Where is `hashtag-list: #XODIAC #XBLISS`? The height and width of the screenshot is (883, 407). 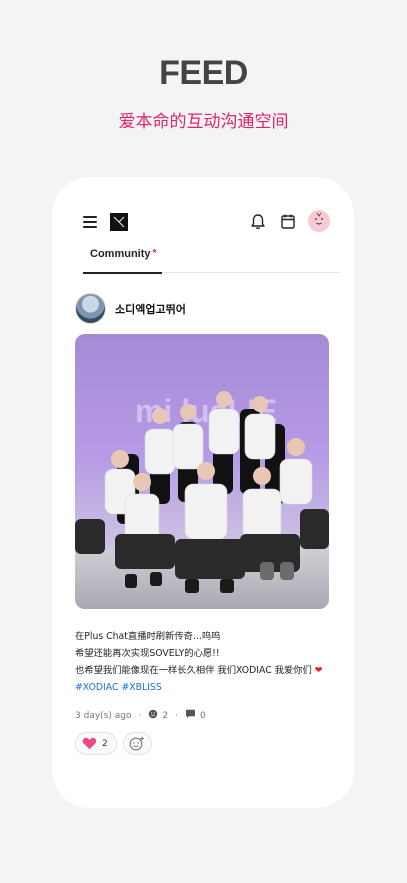
hashtag-list: #XODIAC #XBLISS is located at coordinates (205, 687).